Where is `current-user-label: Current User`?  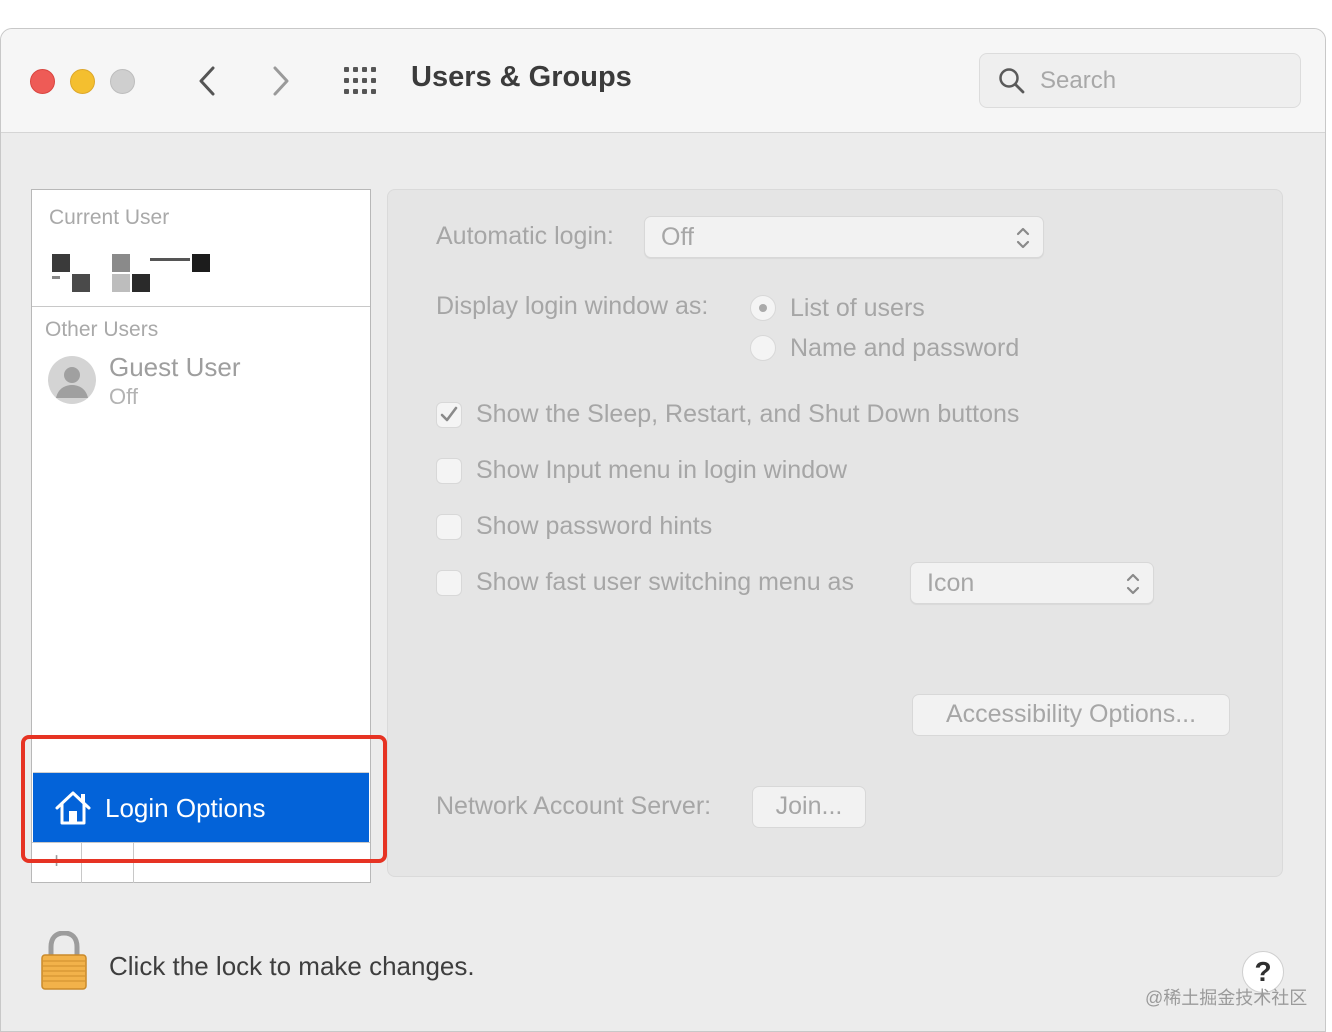
current-user-label: Current User is located at coordinates (109, 217).